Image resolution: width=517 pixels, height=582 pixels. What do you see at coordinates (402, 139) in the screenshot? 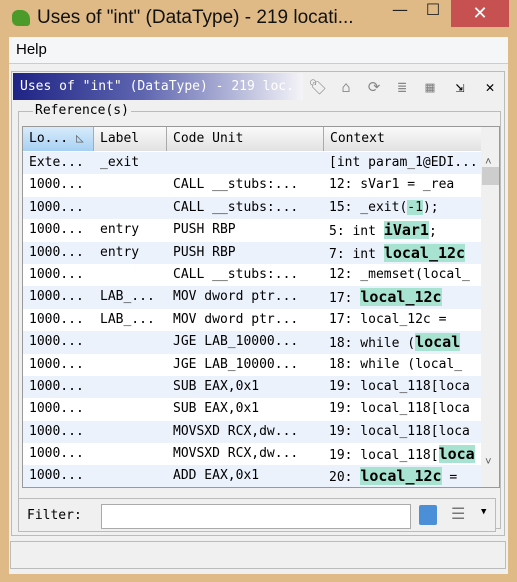
I see `column-context: Context` at bounding box center [402, 139].